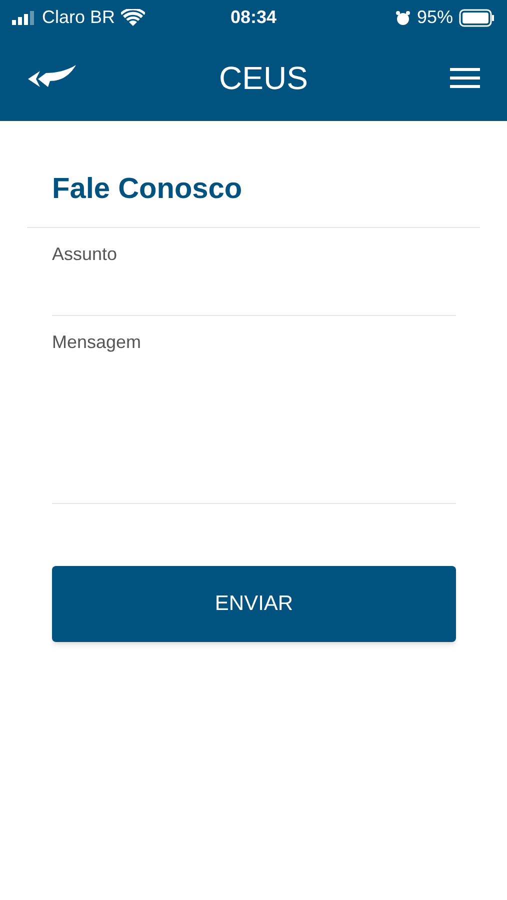  I want to click on wifi-icon, so click(133, 17).